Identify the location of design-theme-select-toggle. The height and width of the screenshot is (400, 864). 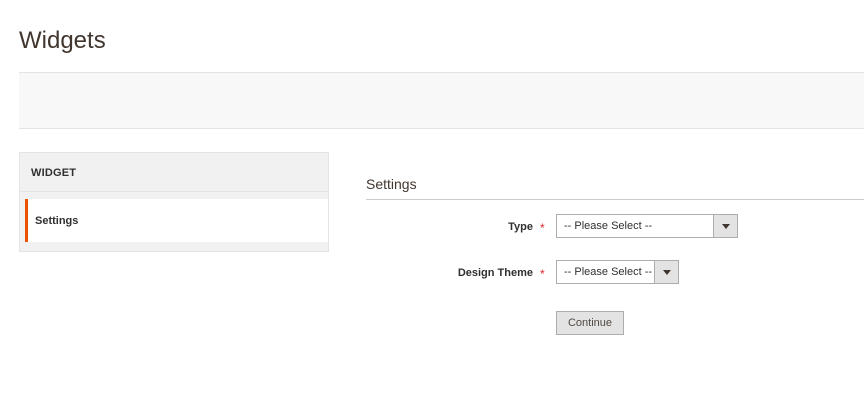
(666, 272).